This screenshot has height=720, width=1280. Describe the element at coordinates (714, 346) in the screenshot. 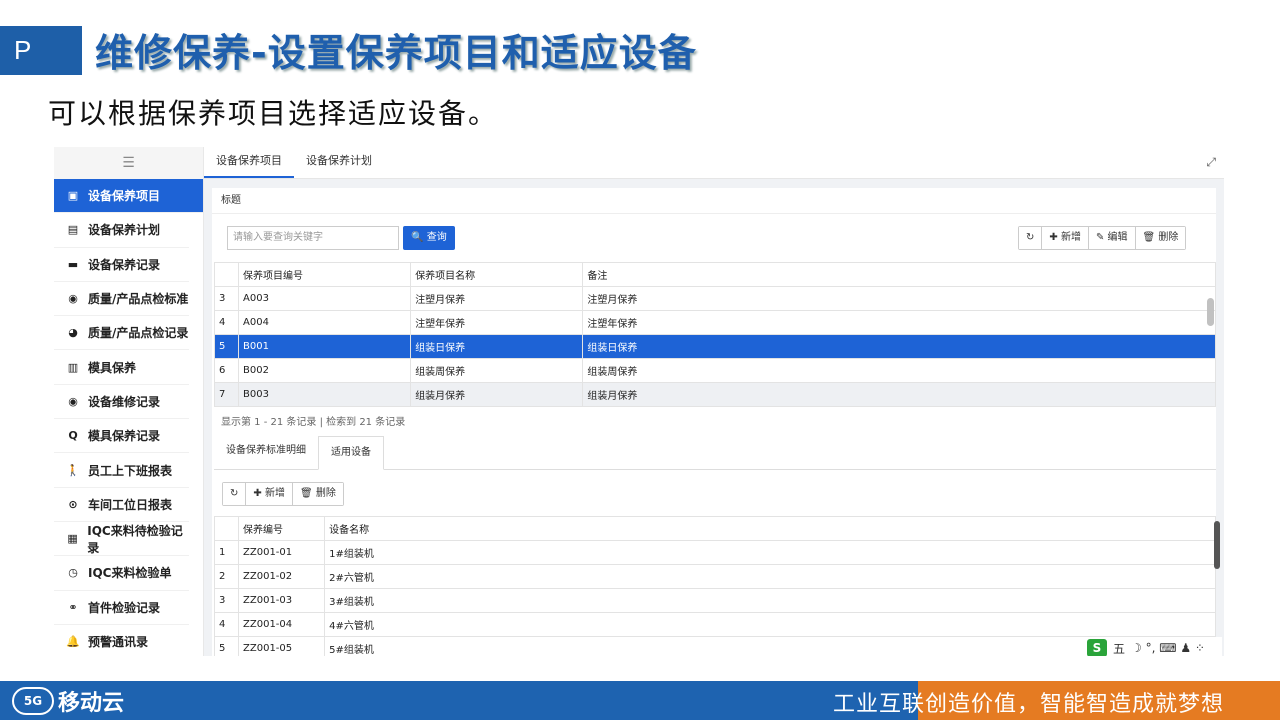

I see `table-row: 5 B001 组装日保养 组装日保养` at that location.